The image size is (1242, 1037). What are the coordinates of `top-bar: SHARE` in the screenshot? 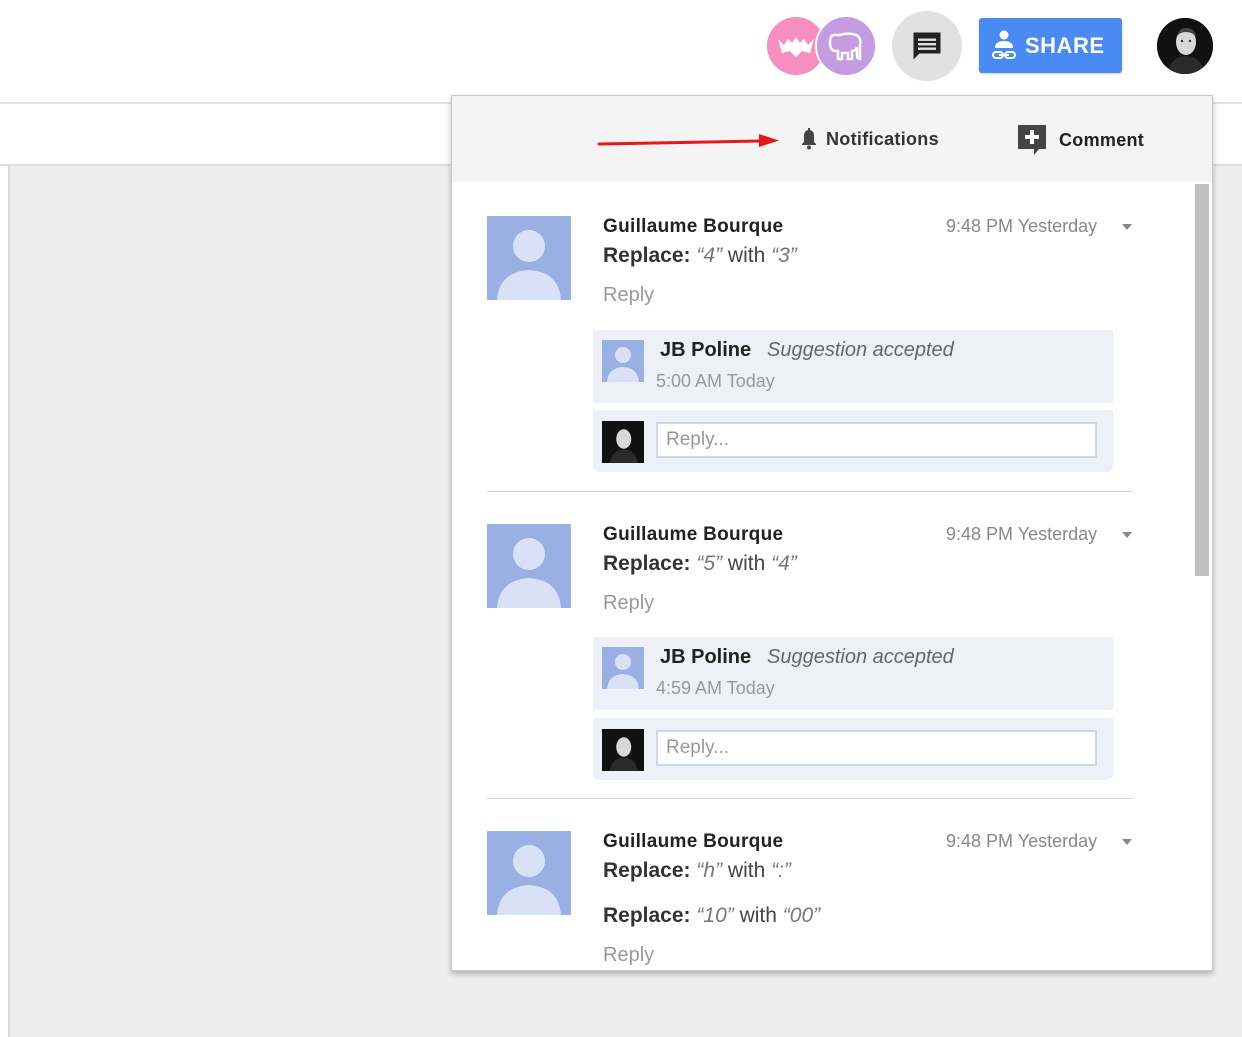 It's located at (621, 52).